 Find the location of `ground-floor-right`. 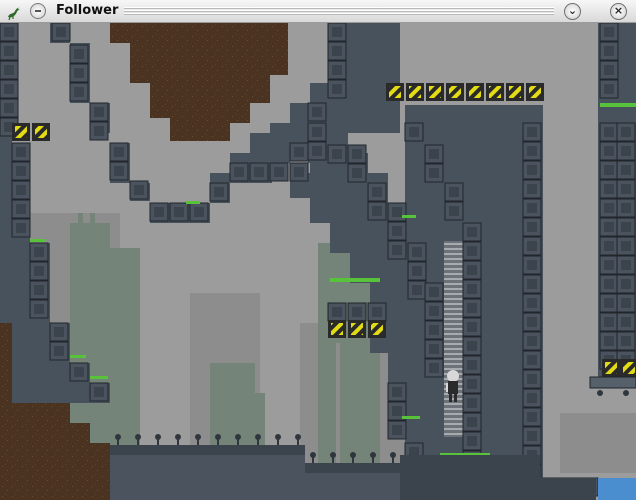

ground-floor-right is located at coordinates (568, 489).